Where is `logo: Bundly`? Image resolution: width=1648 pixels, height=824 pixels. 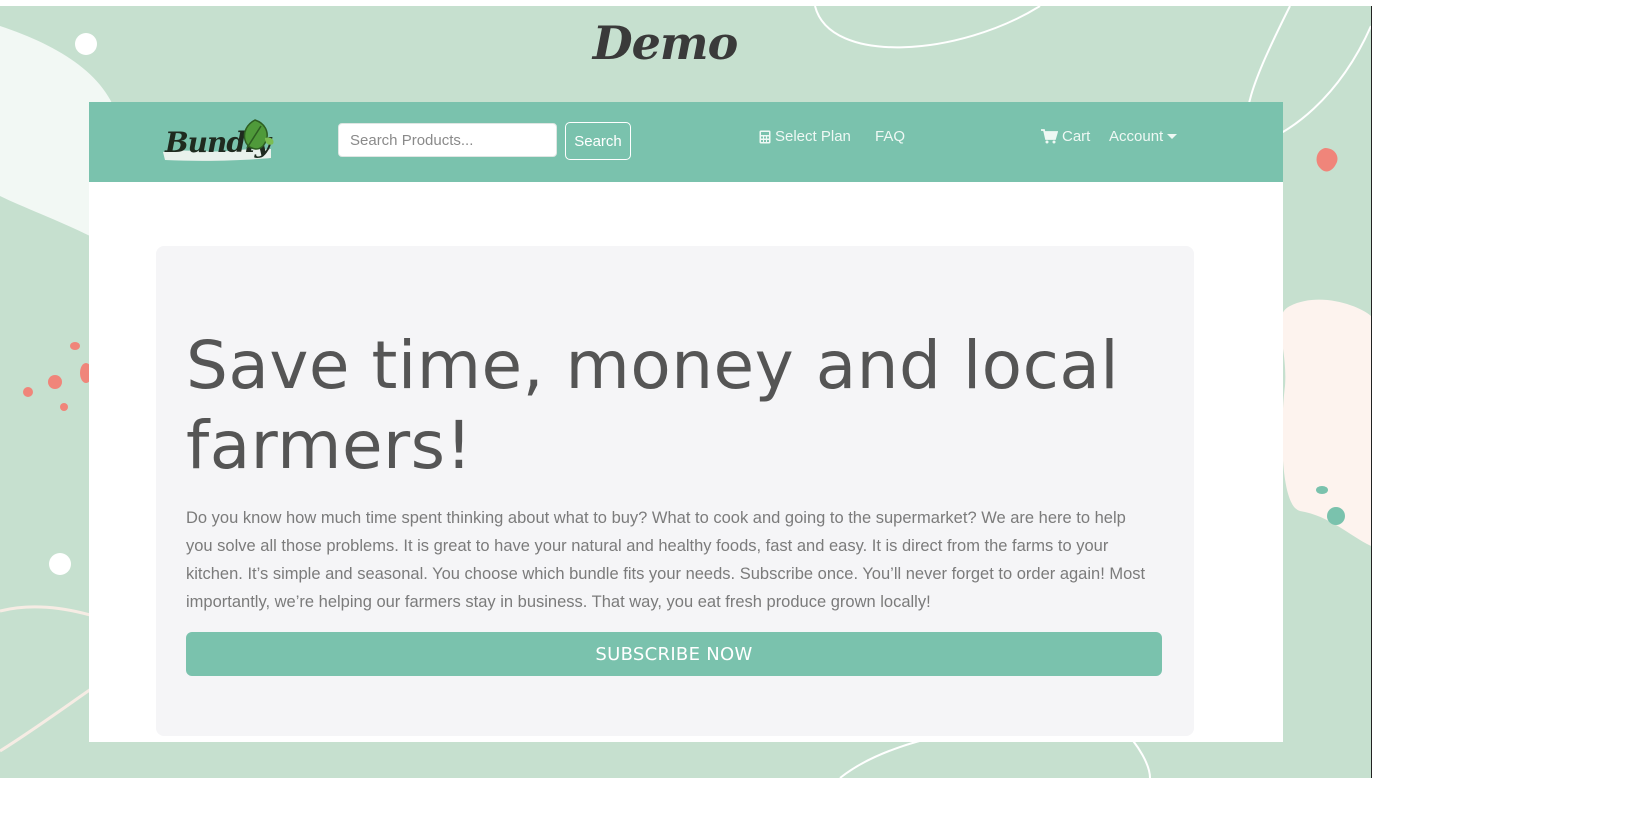 logo: Bundly is located at coordinates (219, 142).